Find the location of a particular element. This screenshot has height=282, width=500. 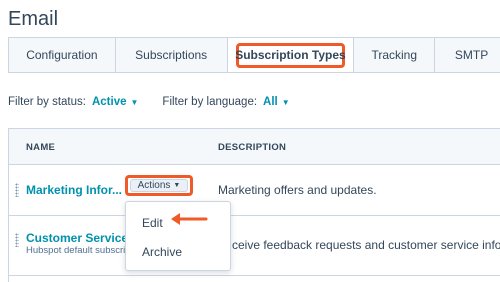

subscription-subtitle: Hubspot default subscrip is located at coordinates (78, 250).